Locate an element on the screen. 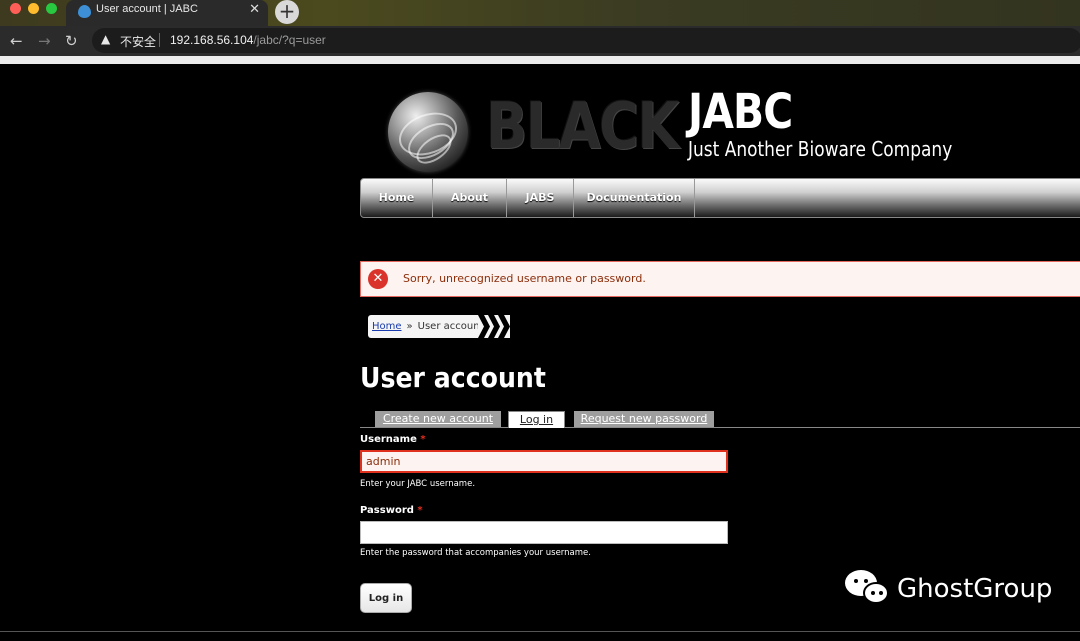  log-in-button: Log in is located at coordinates (386, 598).